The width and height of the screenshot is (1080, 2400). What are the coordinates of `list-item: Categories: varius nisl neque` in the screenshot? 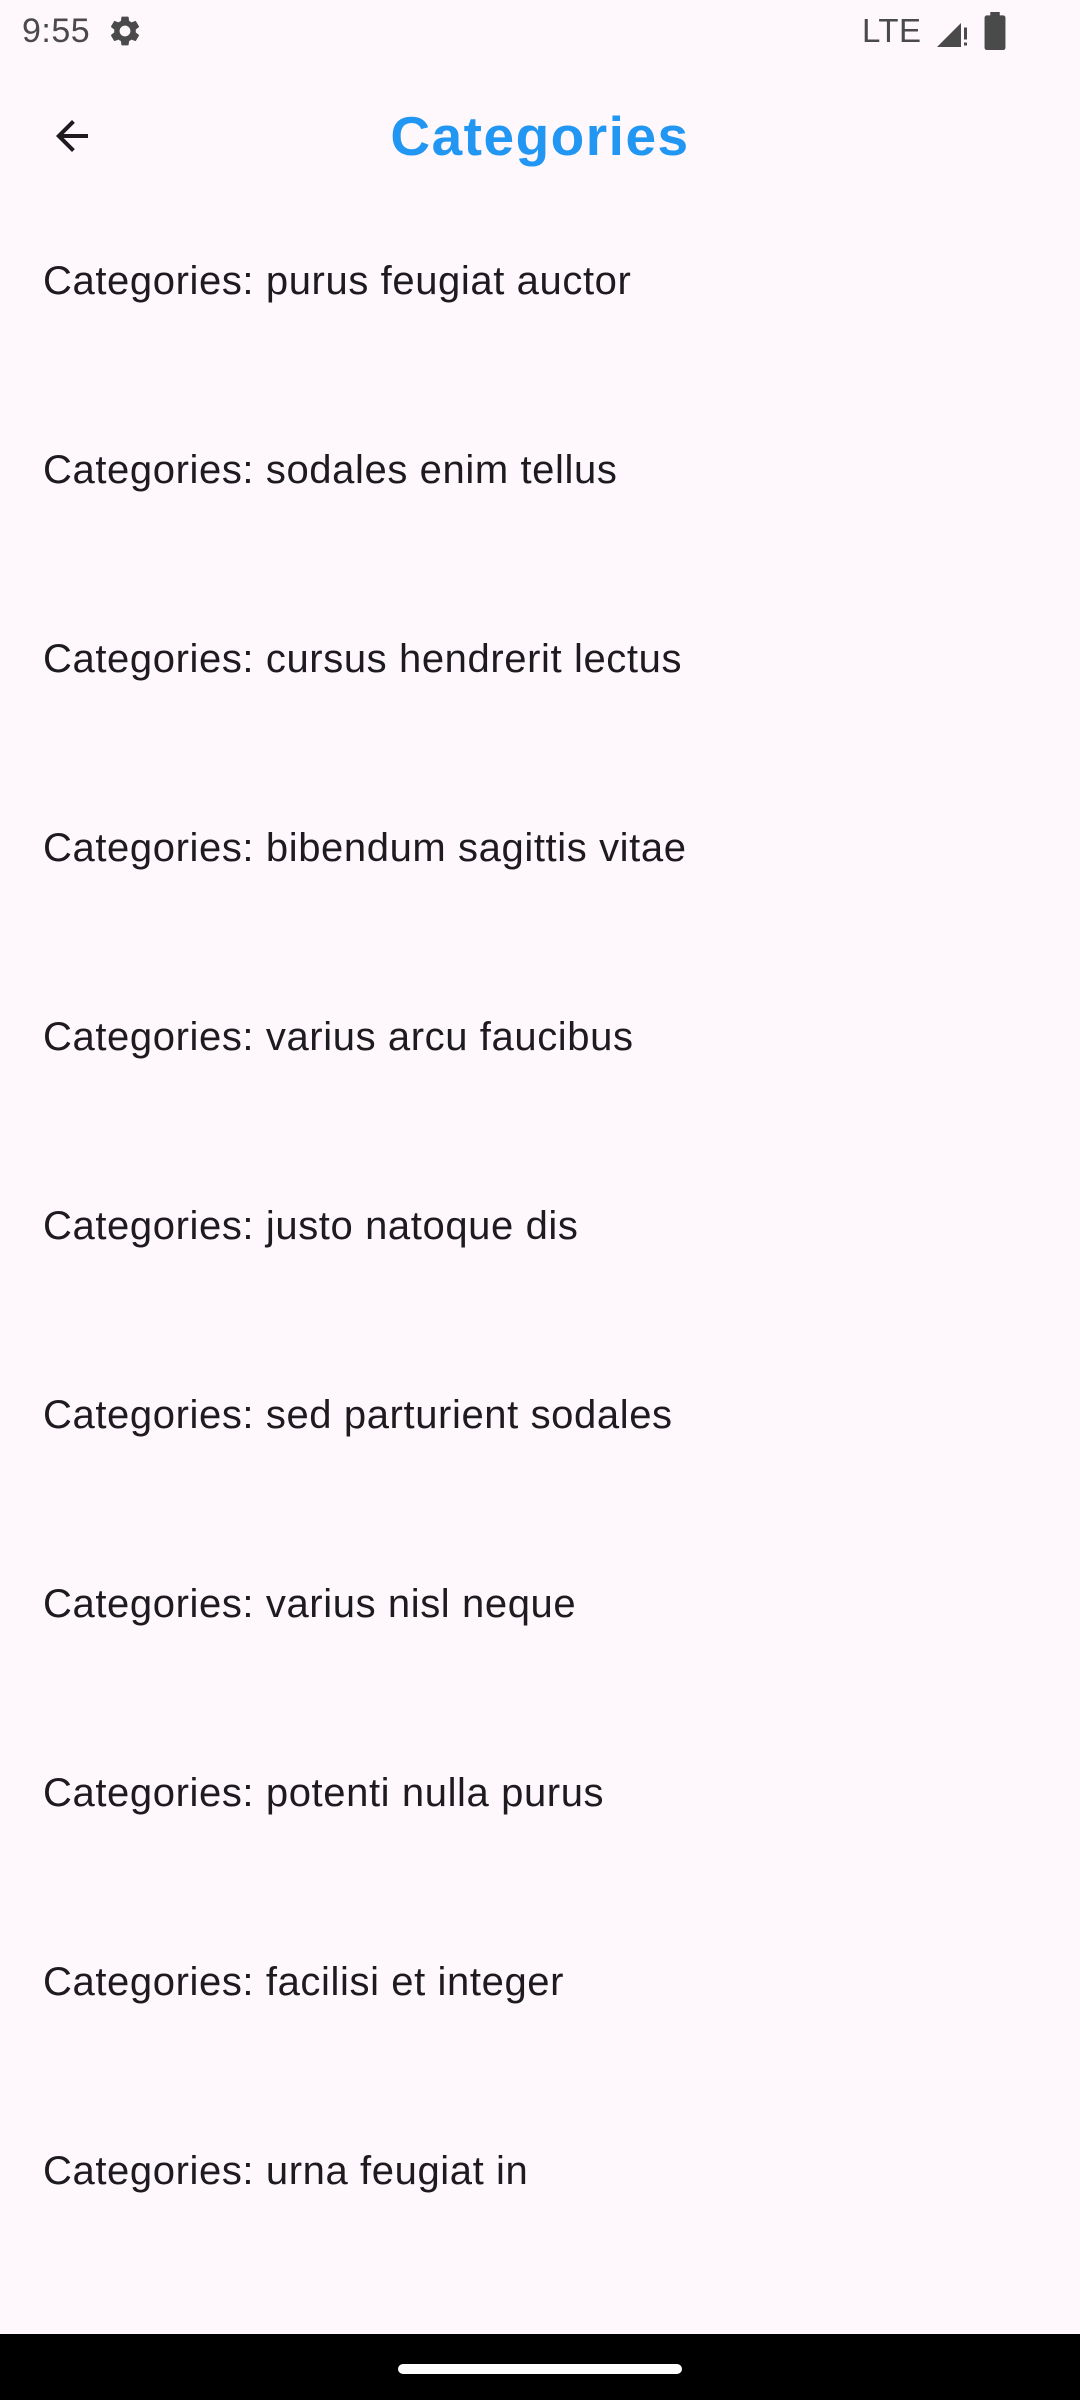 It's located at (540, 1604).